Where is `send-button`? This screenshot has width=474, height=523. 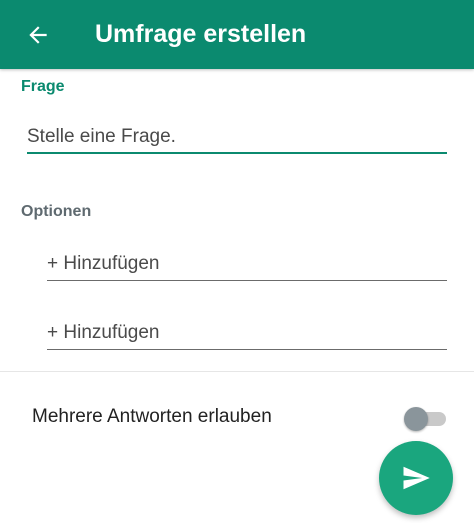 send-button is located at coordinates (416, 478).